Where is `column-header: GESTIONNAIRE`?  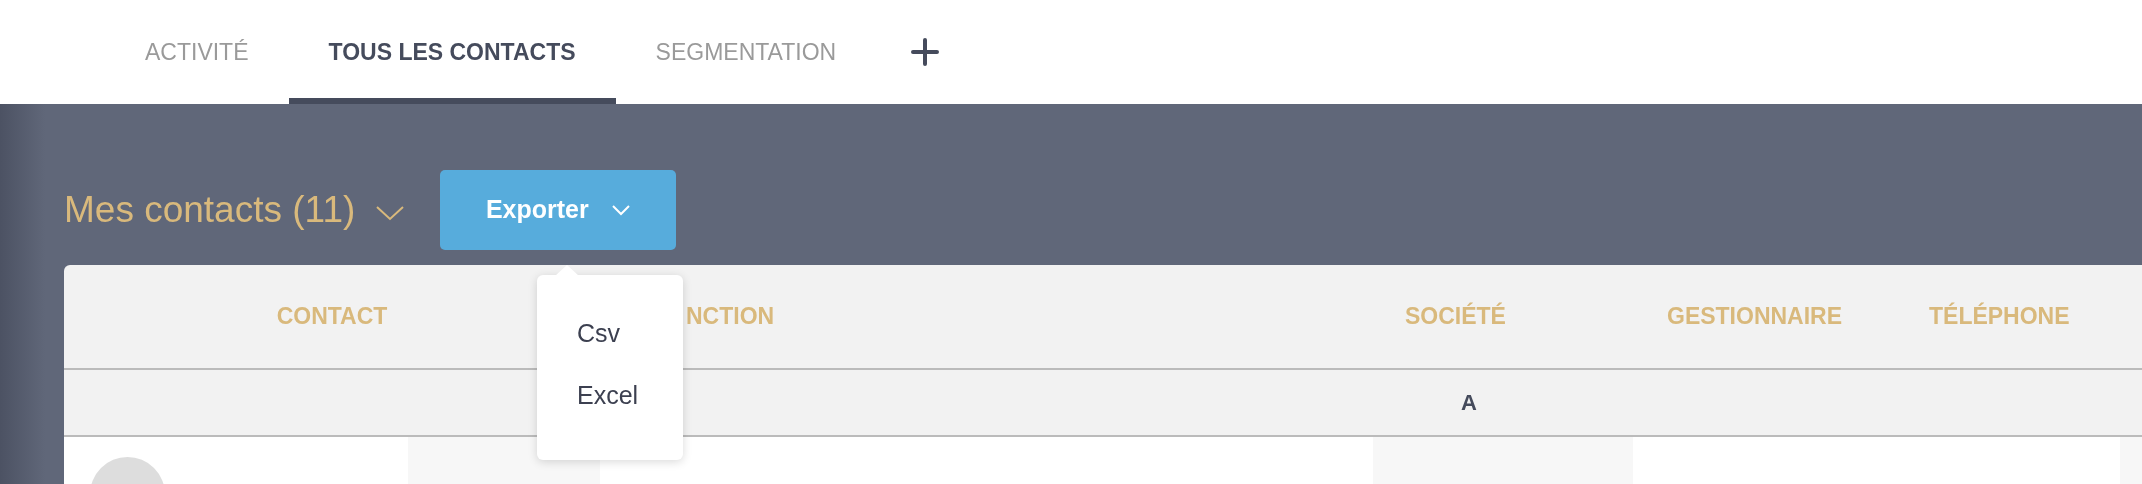
column-header: GESTIONNAIRE is located at coordinates (1755, 316).